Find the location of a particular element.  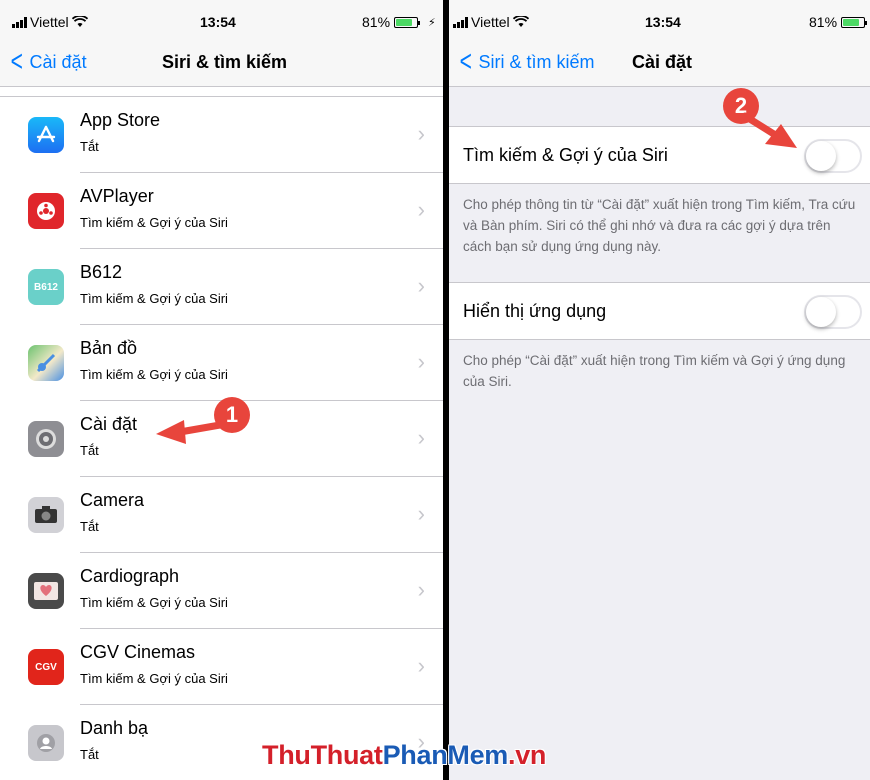

settings-gear-icon is located at coordinates (46, 439).